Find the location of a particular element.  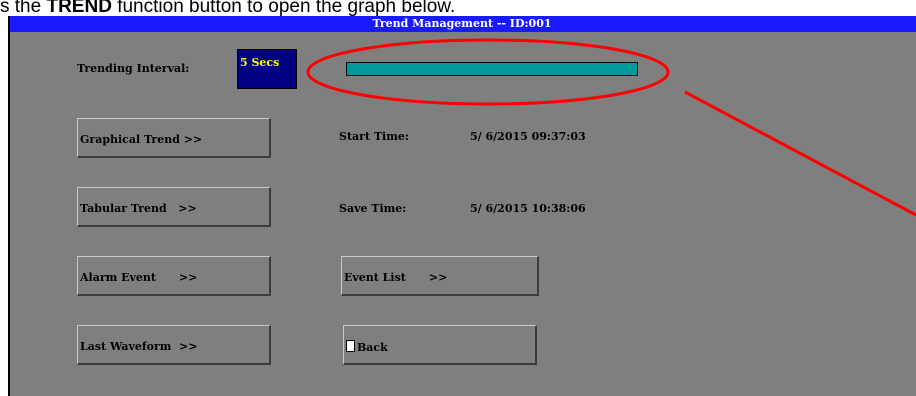

start-time-value: 5/ 6/2015 09:37:03 is located at coordinates (528, 136).